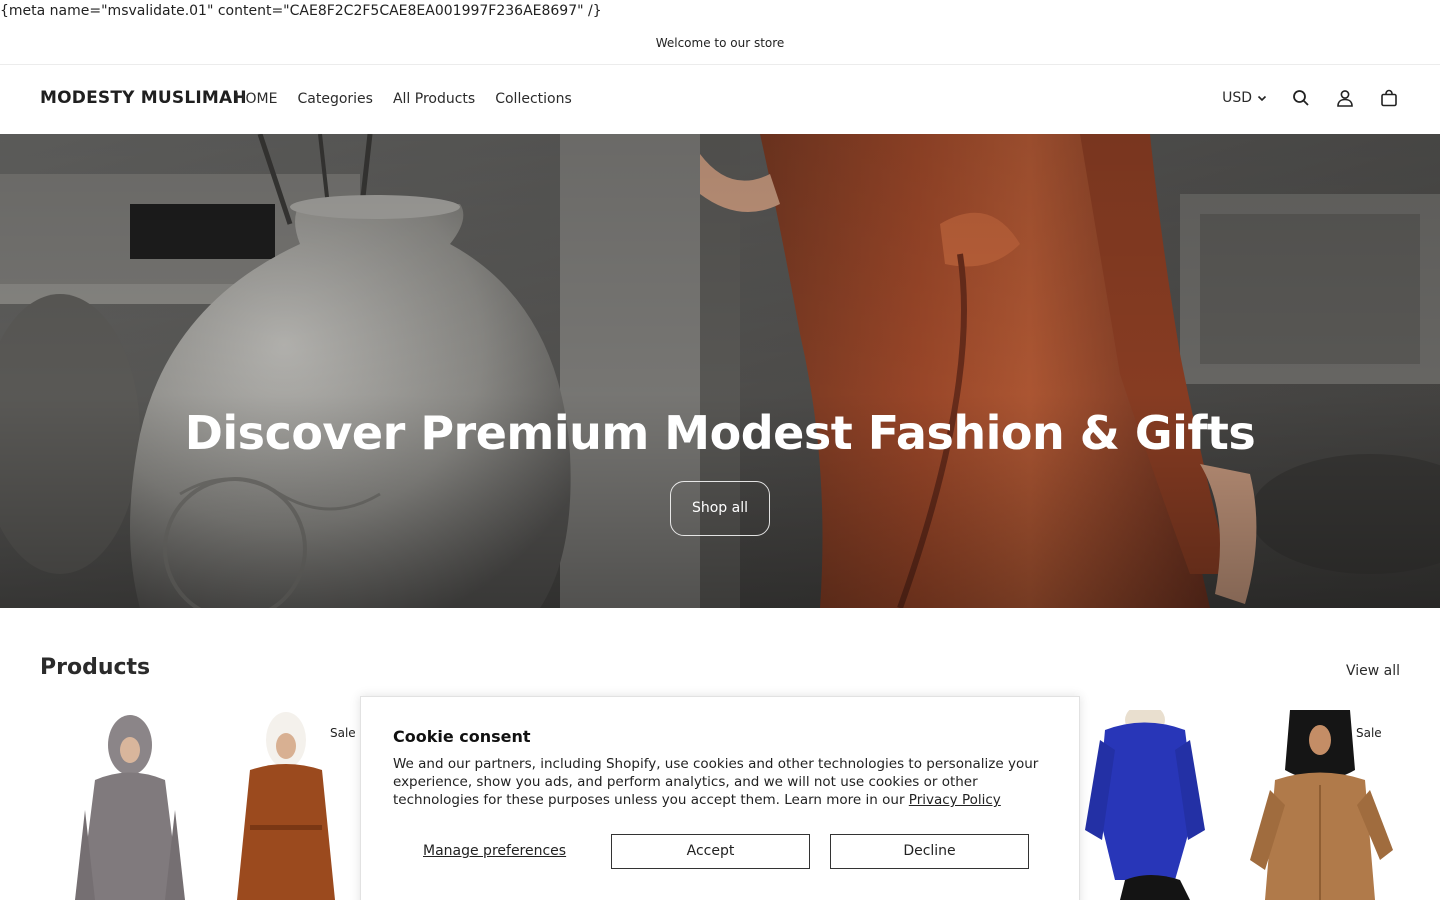  I want to click on nav-collections: Collections, so click(533, 99).